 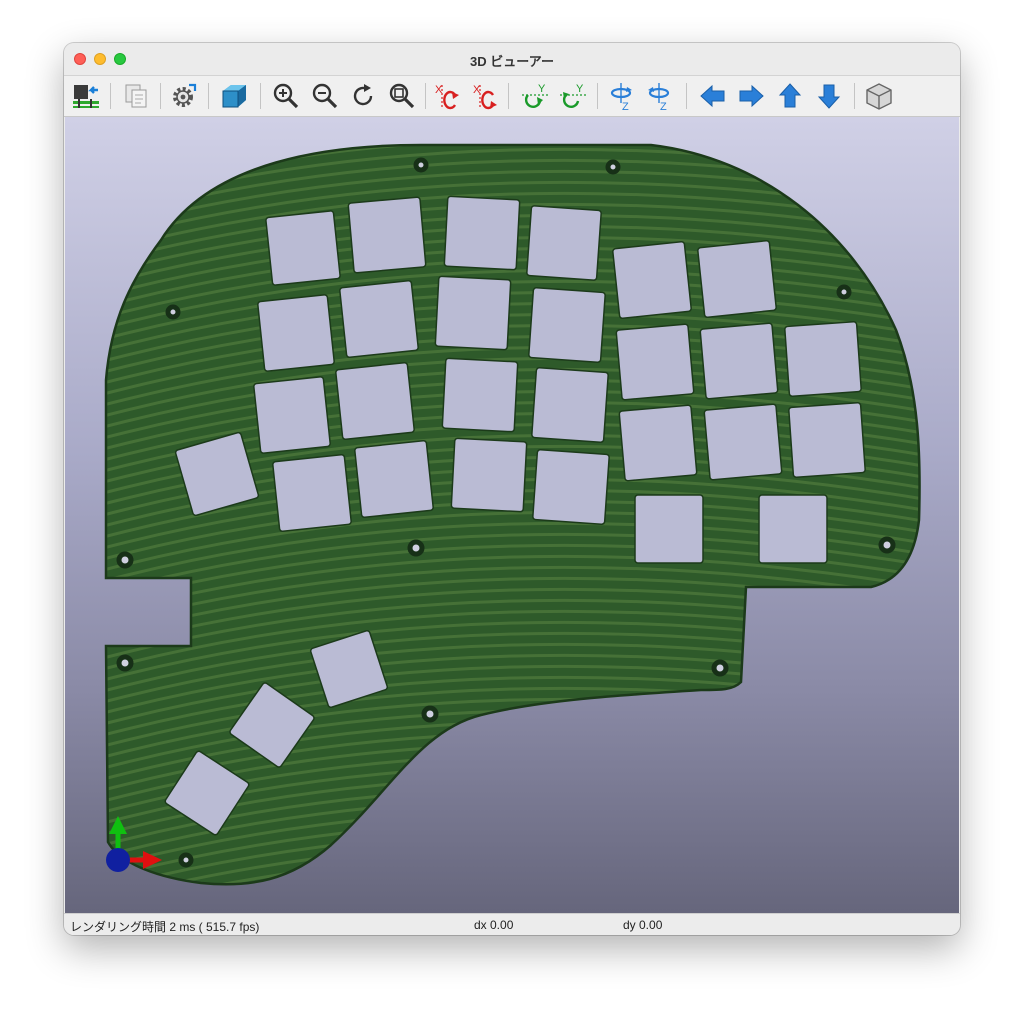 I want to click on arrow-left-icon, so click(x=712, y=96).